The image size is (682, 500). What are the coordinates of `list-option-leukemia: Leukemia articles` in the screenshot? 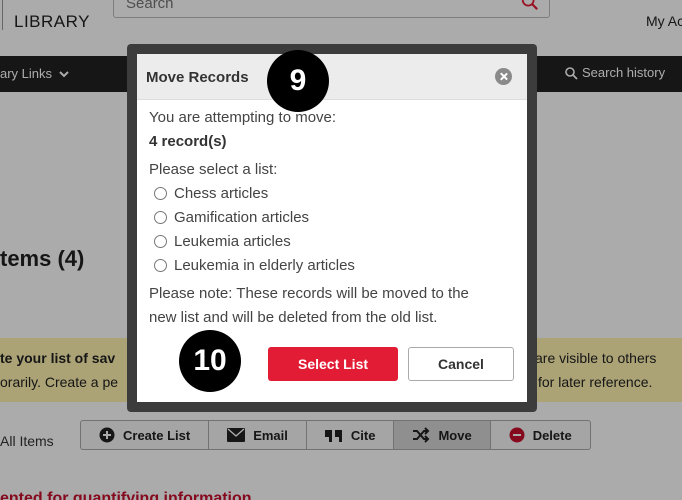 It's located at (222, 241).